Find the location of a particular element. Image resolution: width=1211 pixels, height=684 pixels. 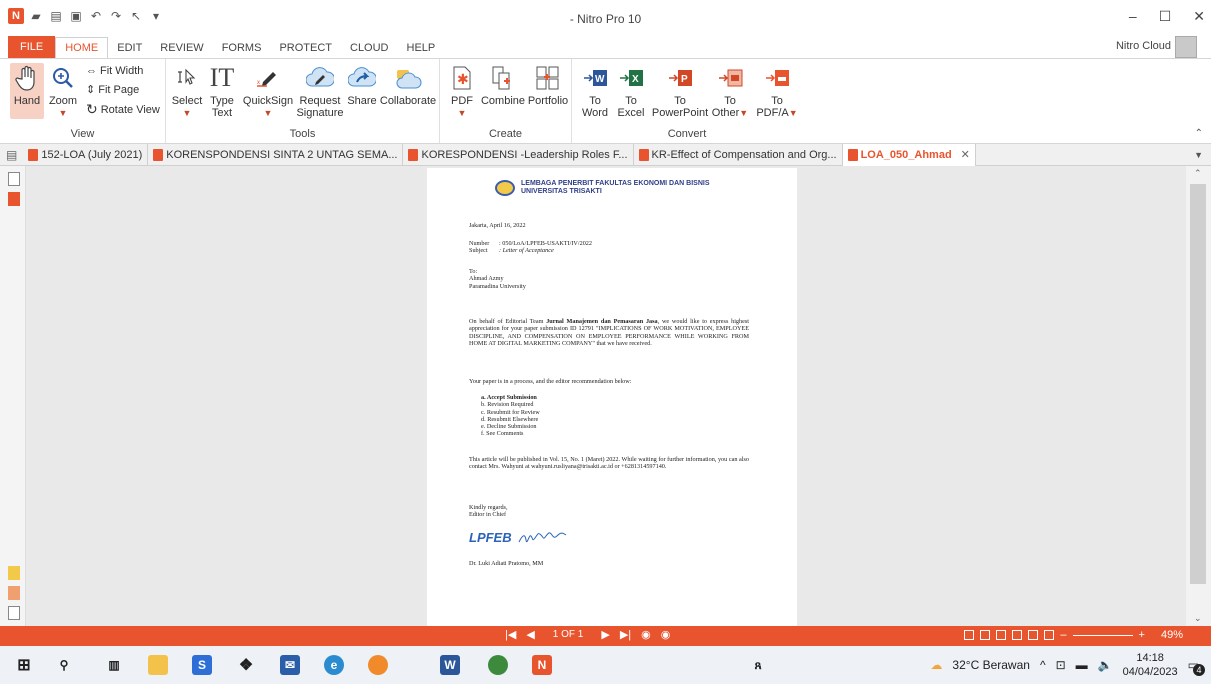

windows-start-icon: ⊞ is located at coordinates (24, 665).